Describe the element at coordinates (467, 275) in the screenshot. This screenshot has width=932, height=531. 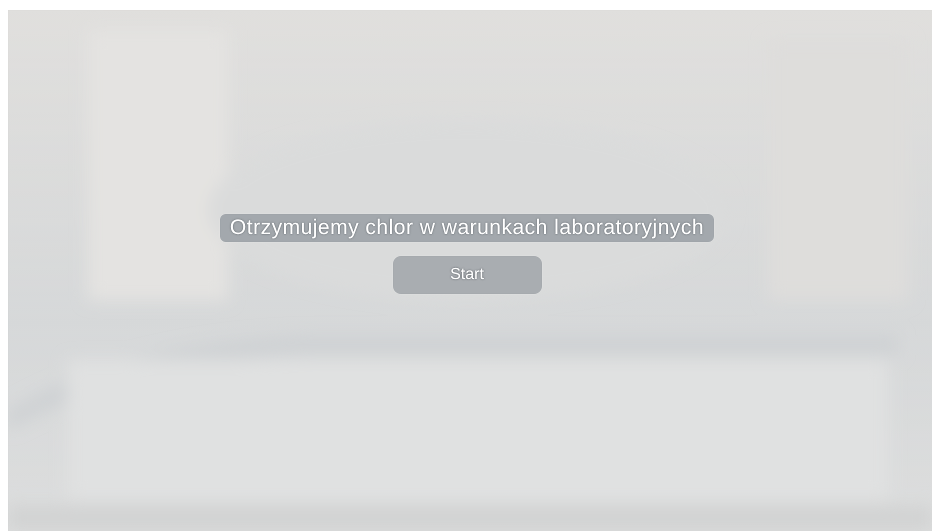
I see `start-button: Start` at that location.